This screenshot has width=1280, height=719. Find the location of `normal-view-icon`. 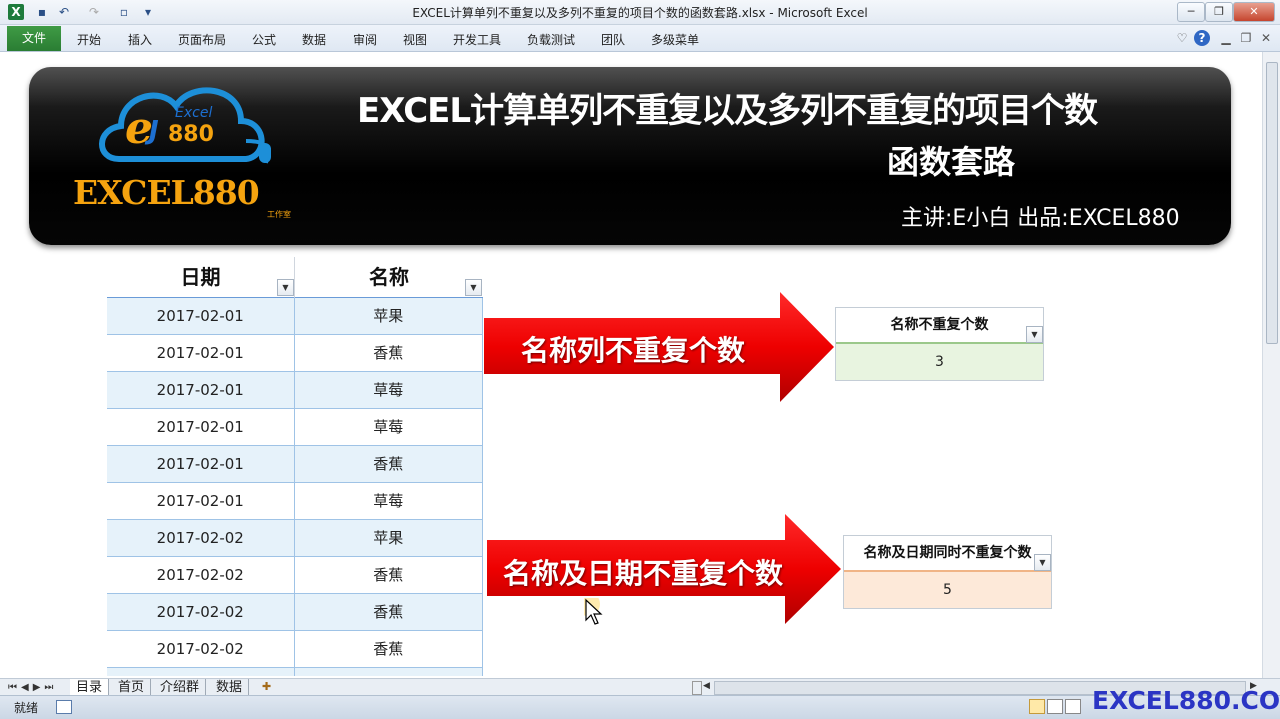

normal-view-icon is located at coordinates (1037, 706).